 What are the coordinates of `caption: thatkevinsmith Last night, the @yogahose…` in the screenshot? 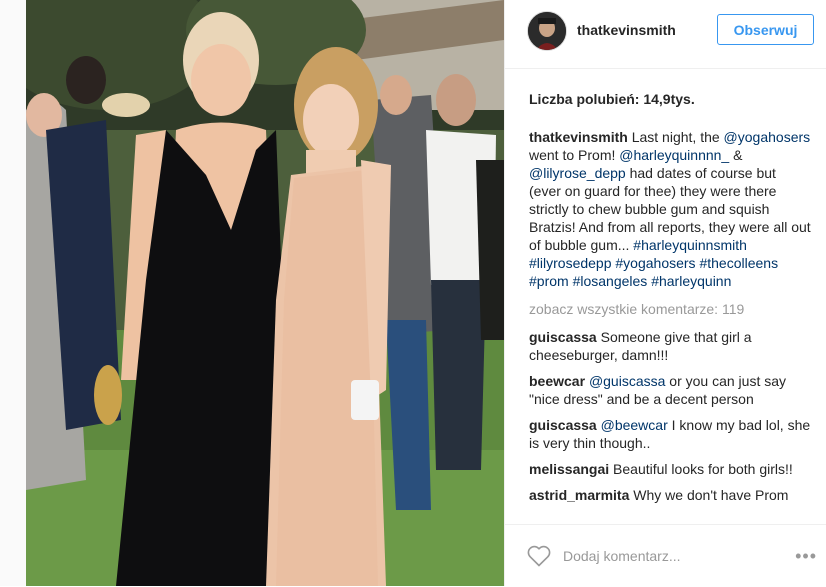 It's located at (670, 209).